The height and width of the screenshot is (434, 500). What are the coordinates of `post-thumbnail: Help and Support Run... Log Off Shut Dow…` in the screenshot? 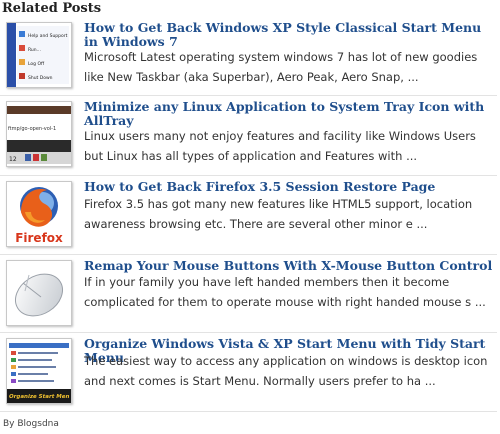 It's located at (39, 55).